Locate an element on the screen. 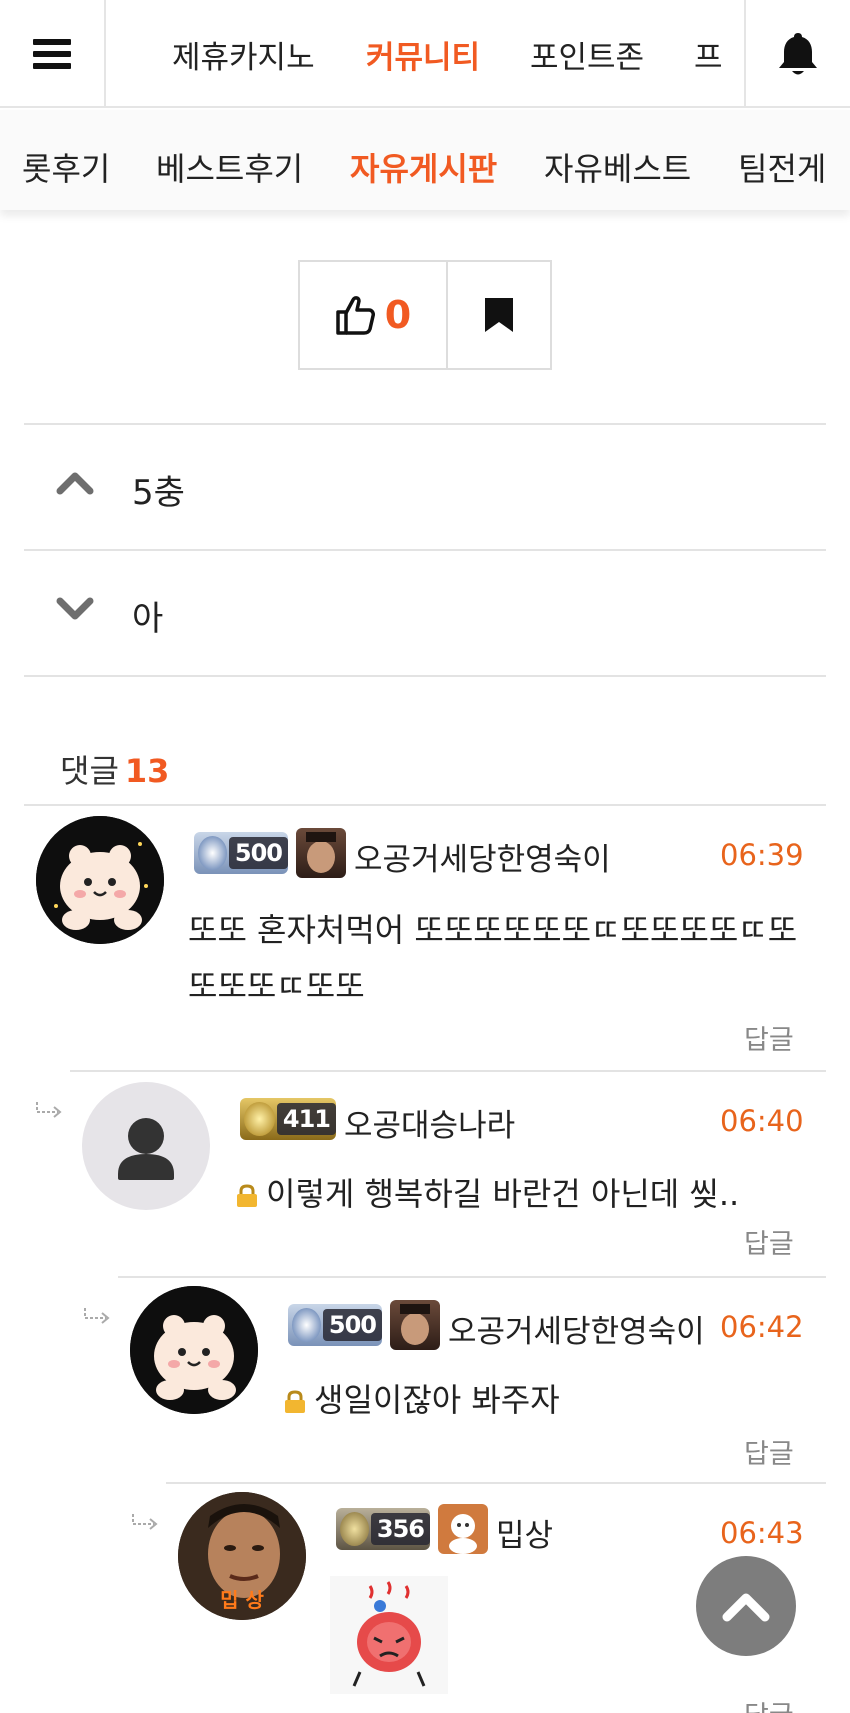 The image size is (850, 1713). tab-free-board: 자유게시판 is located at coordinates (423, 167).